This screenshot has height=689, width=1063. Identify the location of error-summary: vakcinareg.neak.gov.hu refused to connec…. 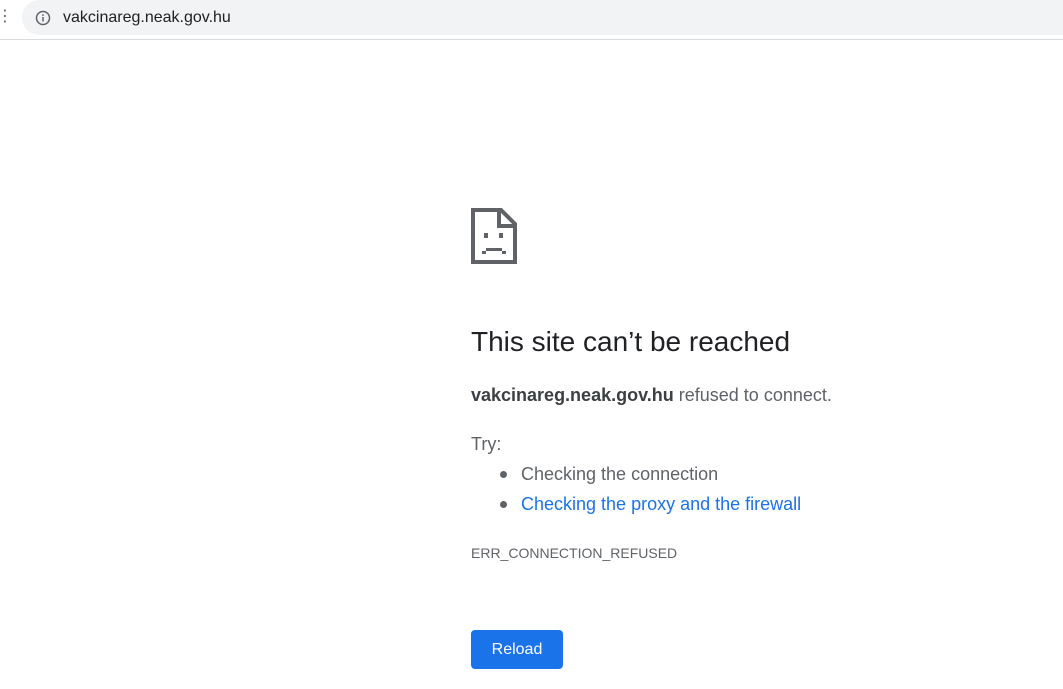
(651, 395).